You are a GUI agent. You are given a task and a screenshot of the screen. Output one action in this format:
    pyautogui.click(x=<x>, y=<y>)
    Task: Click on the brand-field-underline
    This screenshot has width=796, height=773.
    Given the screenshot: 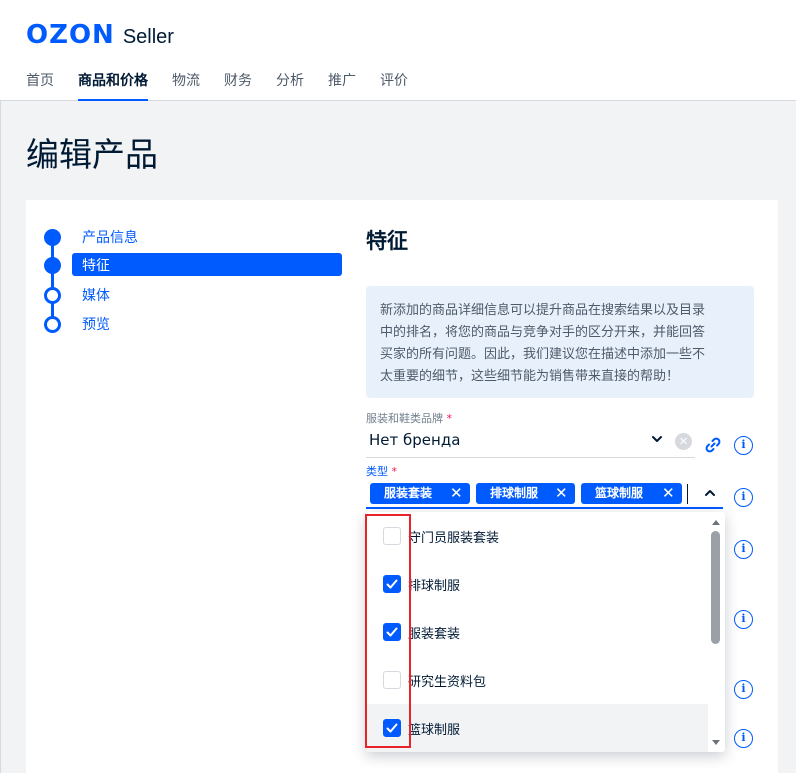 What is the action you would take?
    pyautogui.click(x=530, y=457)
    